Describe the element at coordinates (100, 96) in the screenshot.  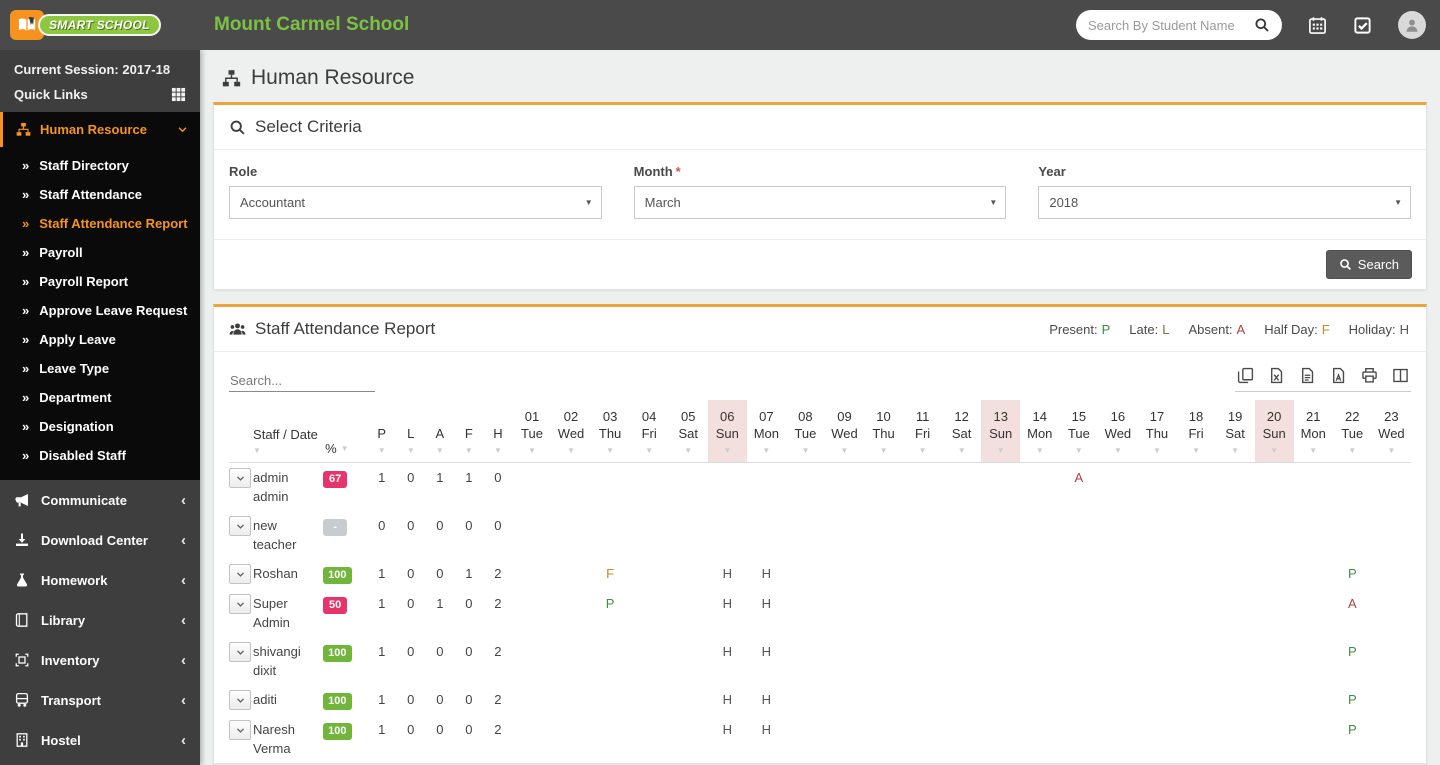
I see `quick-links: Quick Links` at that location.